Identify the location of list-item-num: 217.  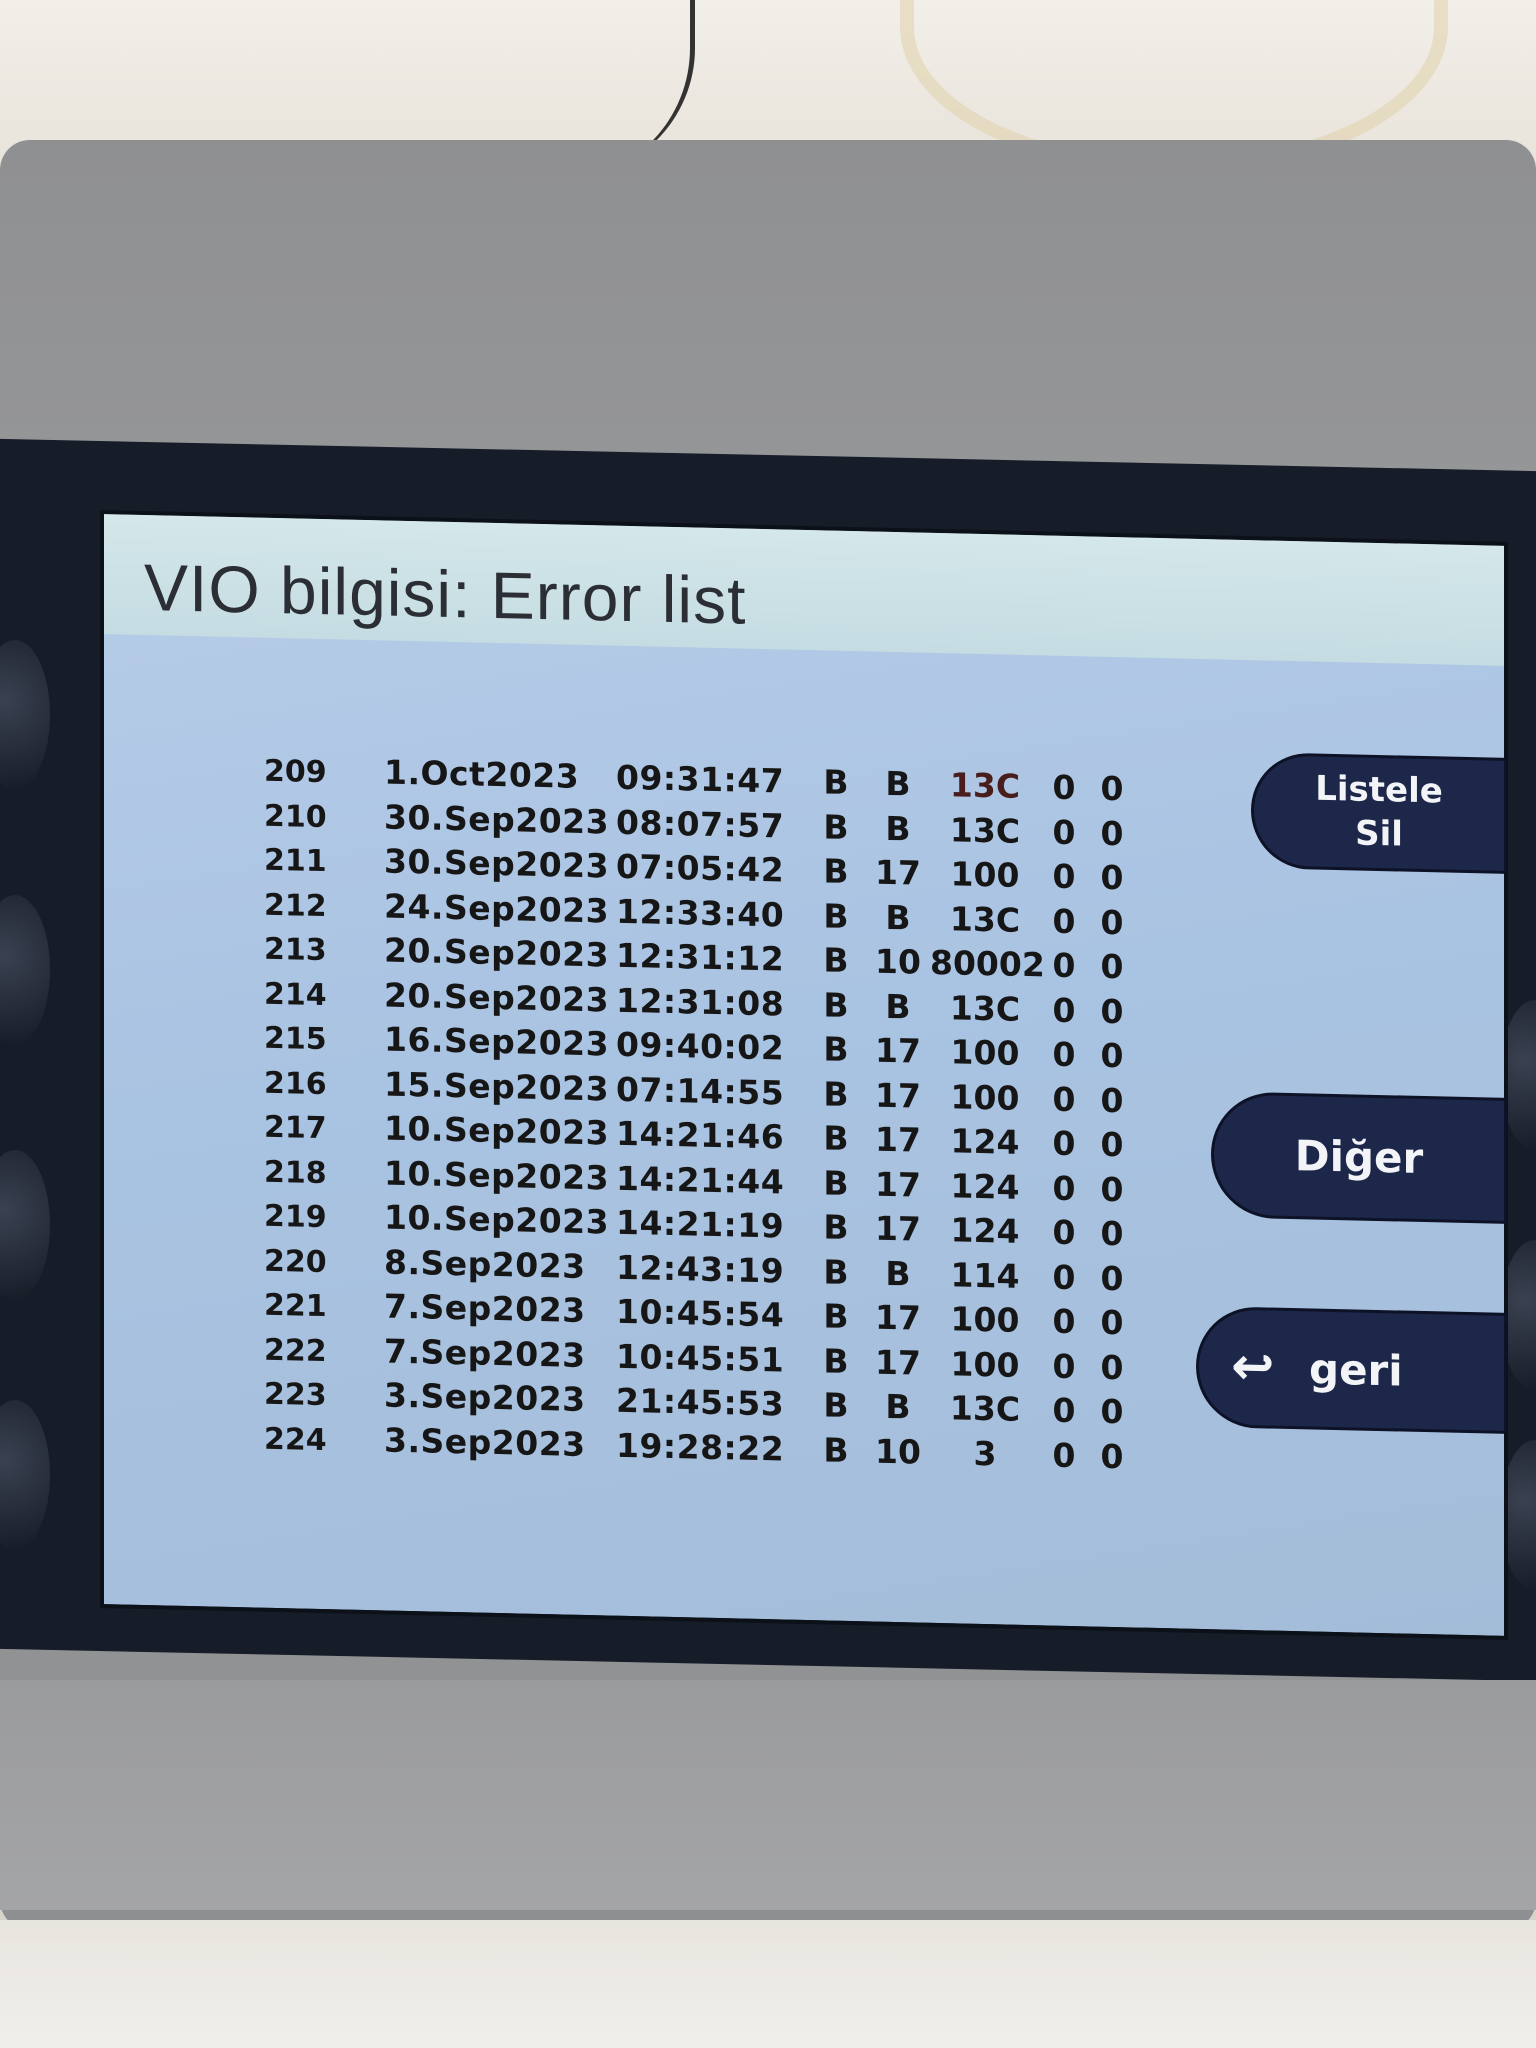
(295, 1128).